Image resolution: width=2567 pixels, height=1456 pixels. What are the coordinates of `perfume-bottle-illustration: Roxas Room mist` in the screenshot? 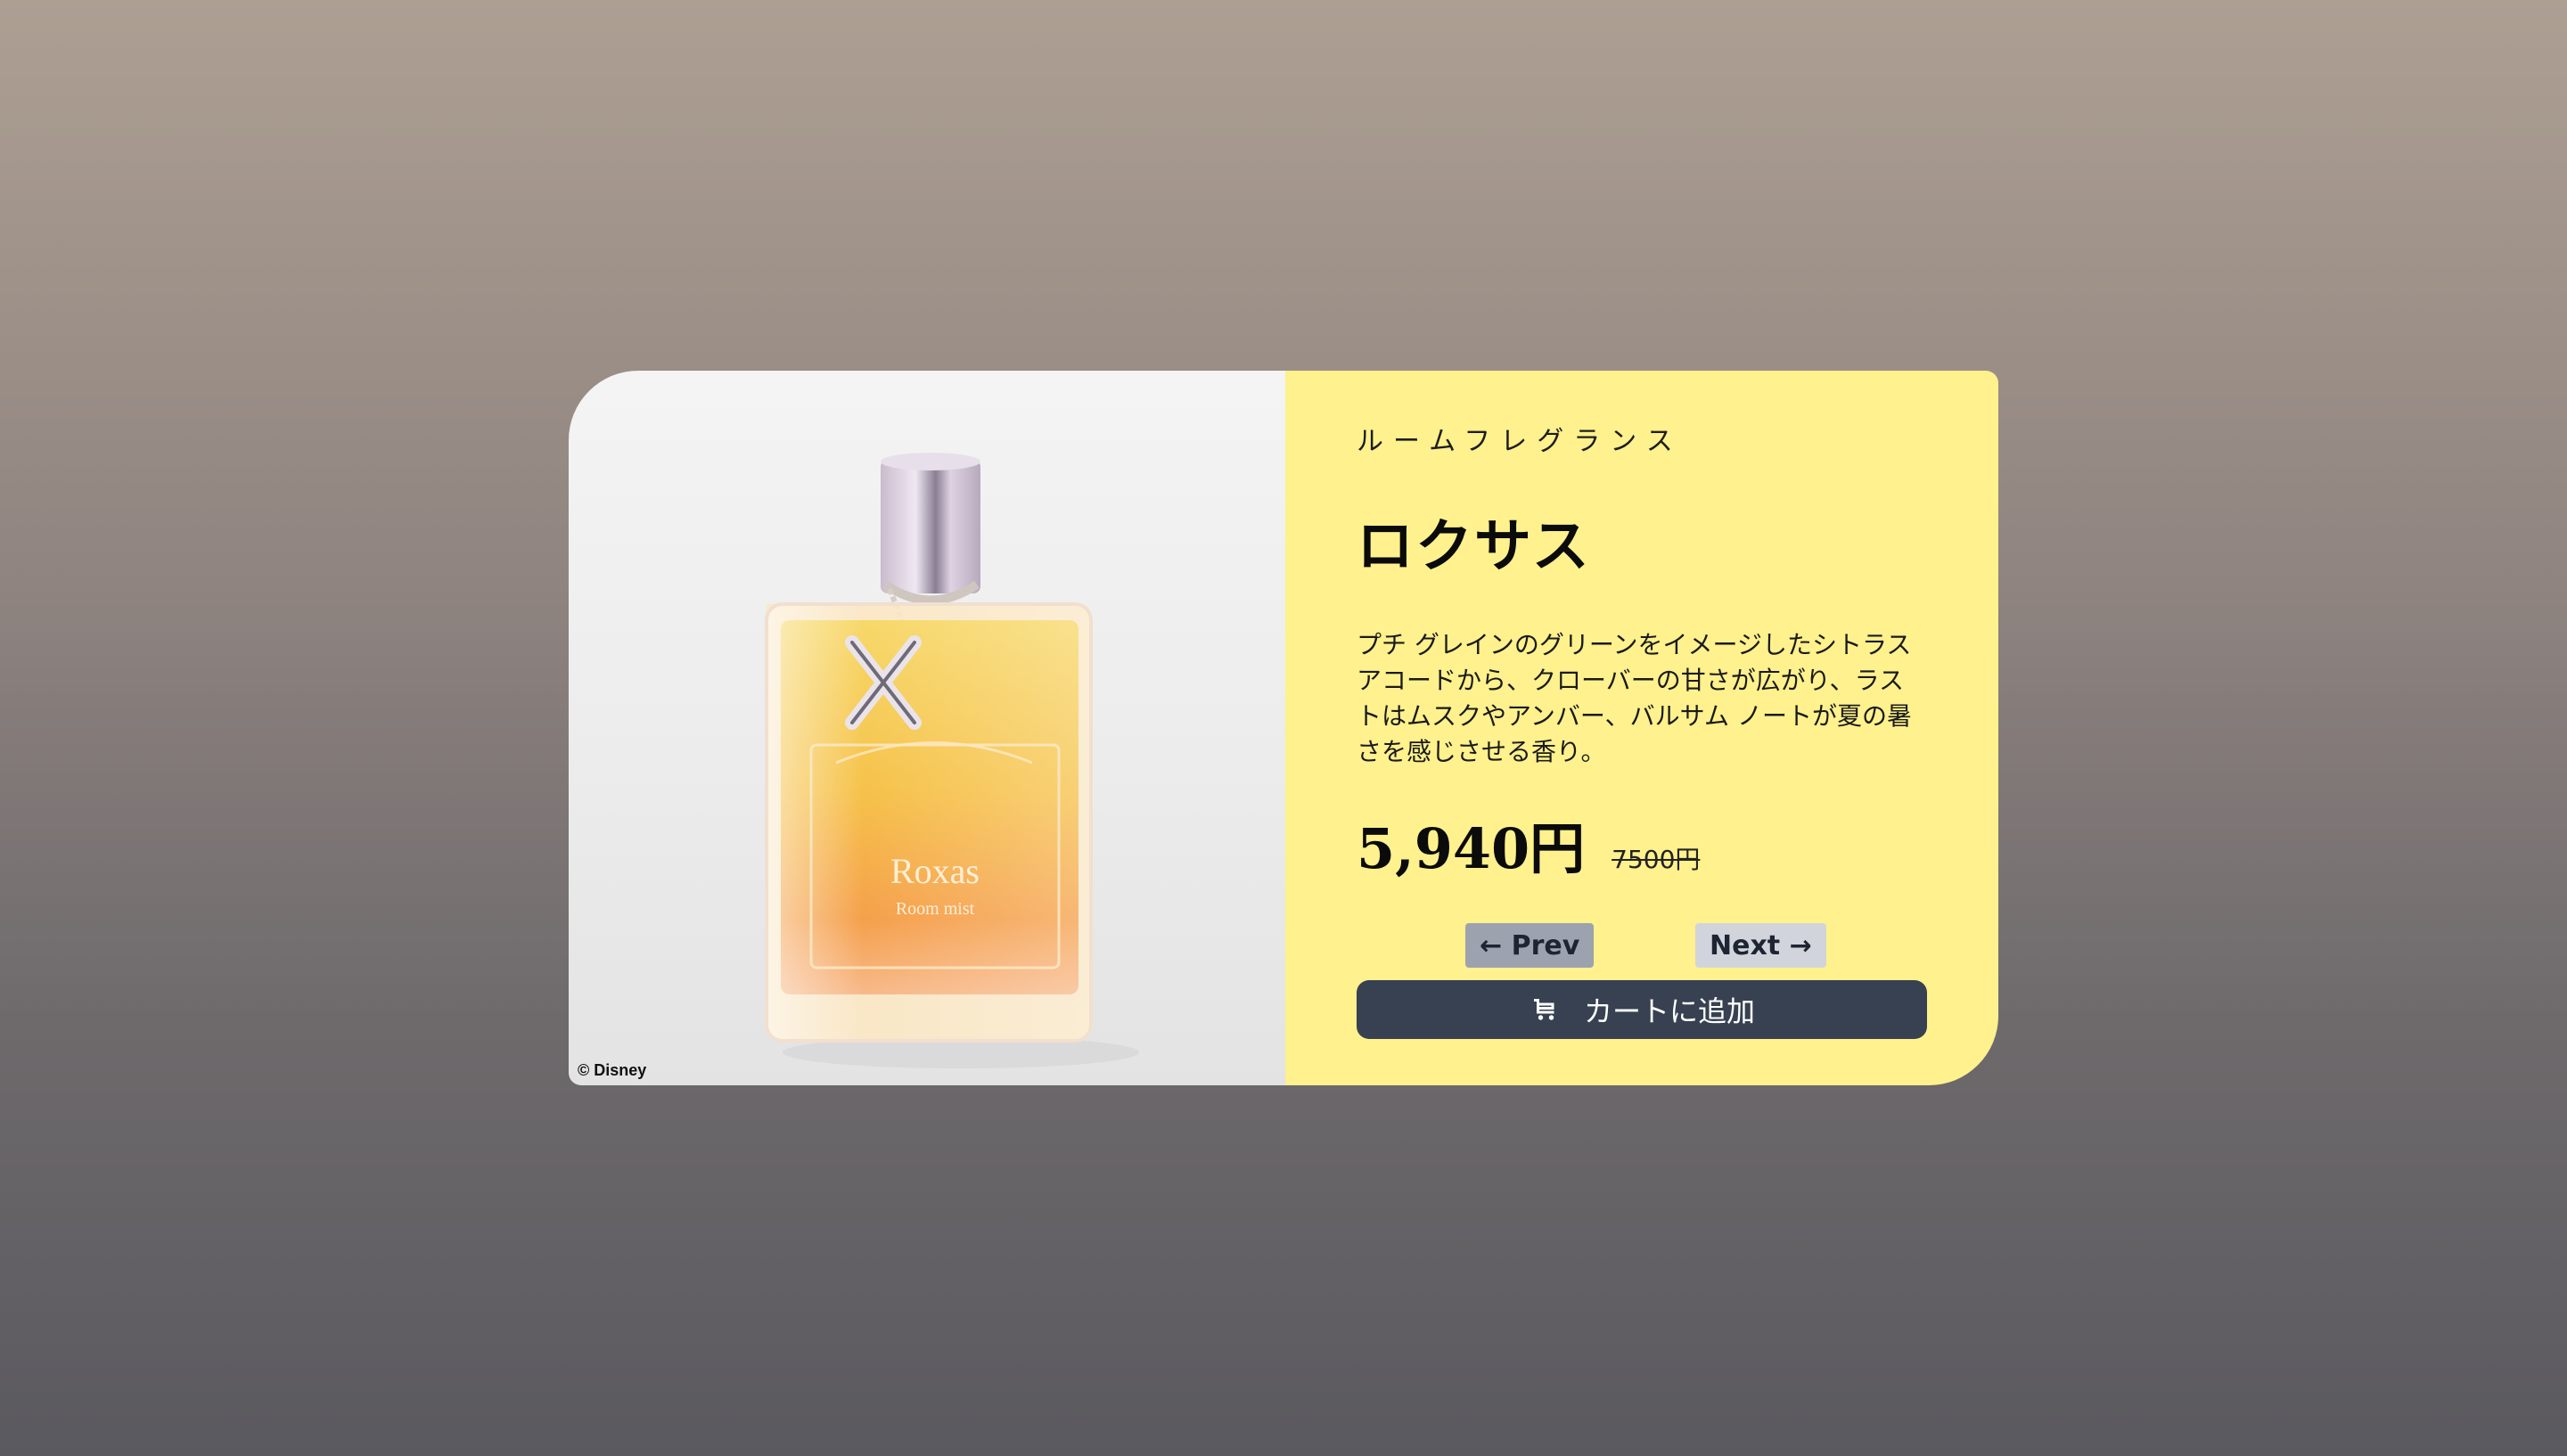 It's located at (952, 761).